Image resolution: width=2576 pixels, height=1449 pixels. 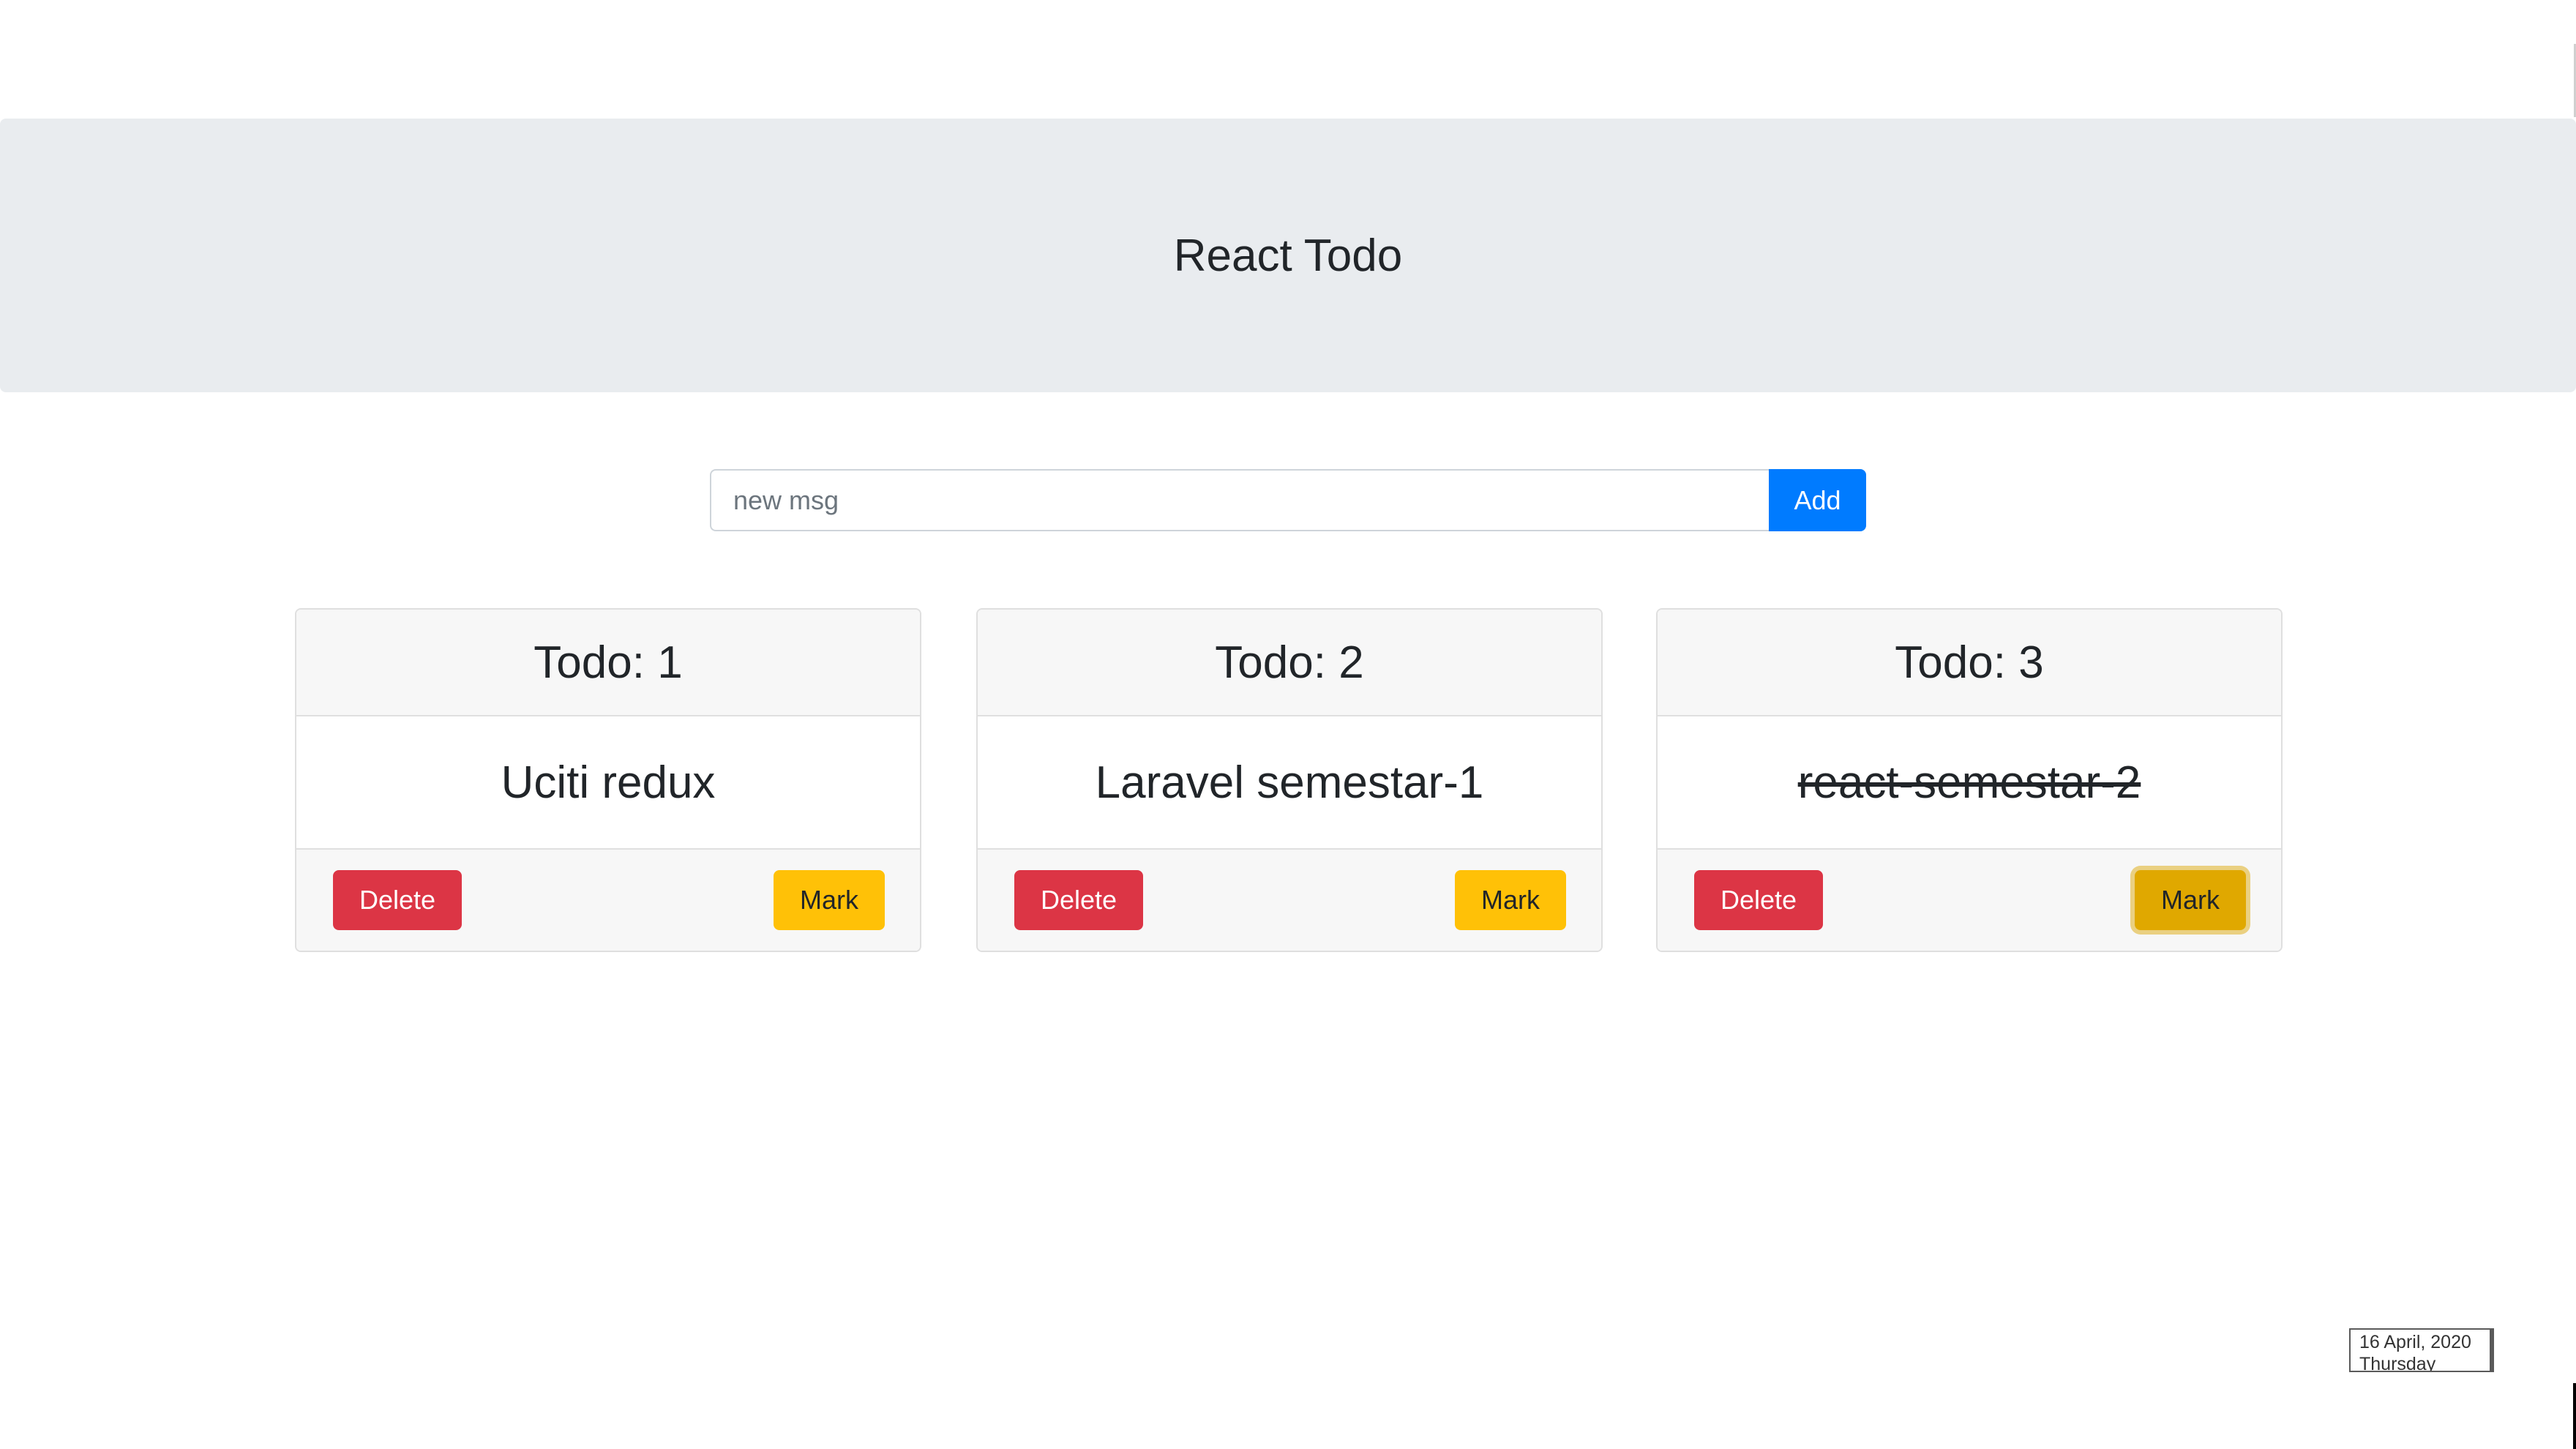 I want to click on todo-card: Todo: 2 Laravel semestar-1 Delete Mark, so click(x=1289, y=780).